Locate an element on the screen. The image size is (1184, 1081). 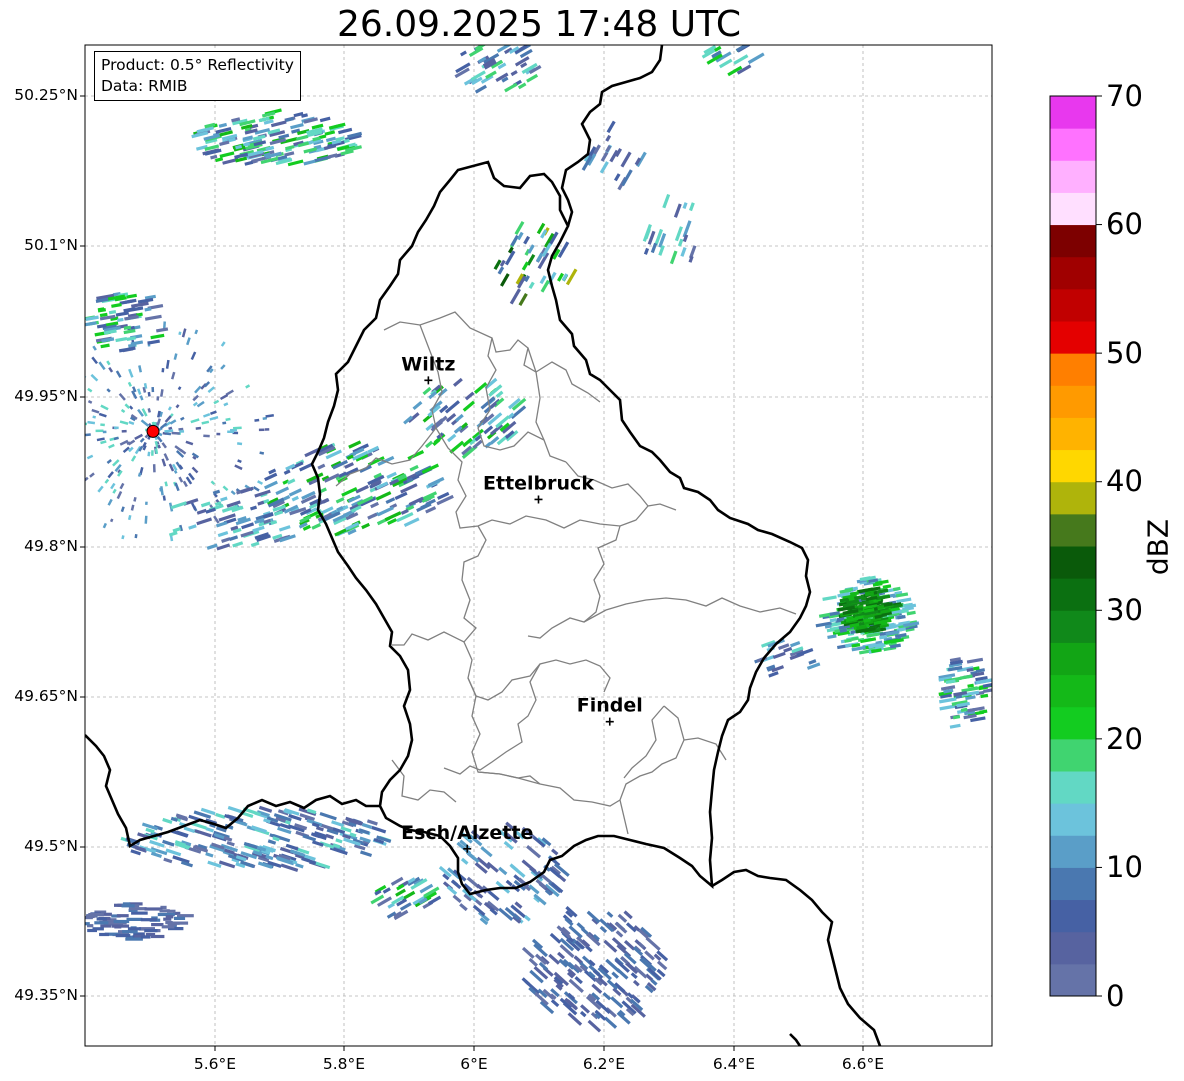
y-tick-label: 49.8°N is located at coordinates (51, 546).